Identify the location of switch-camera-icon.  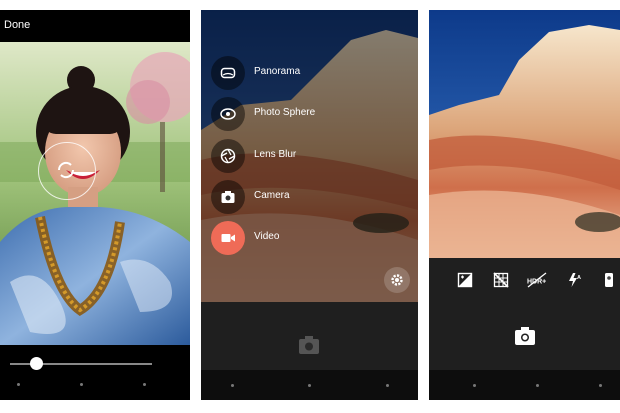
(609, 280).